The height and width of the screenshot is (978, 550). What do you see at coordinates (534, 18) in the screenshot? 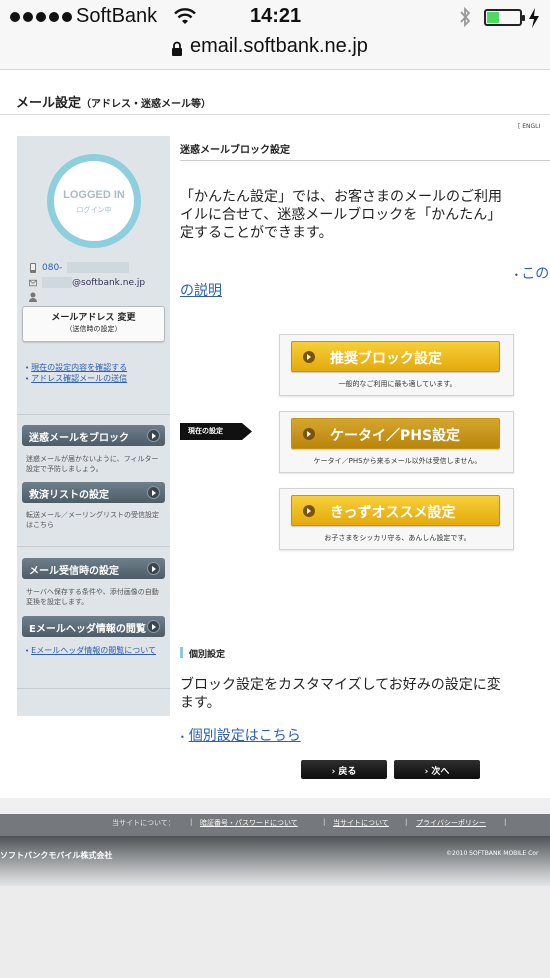
I see `charging-bolt-icon` at bounding box center [534, 18].